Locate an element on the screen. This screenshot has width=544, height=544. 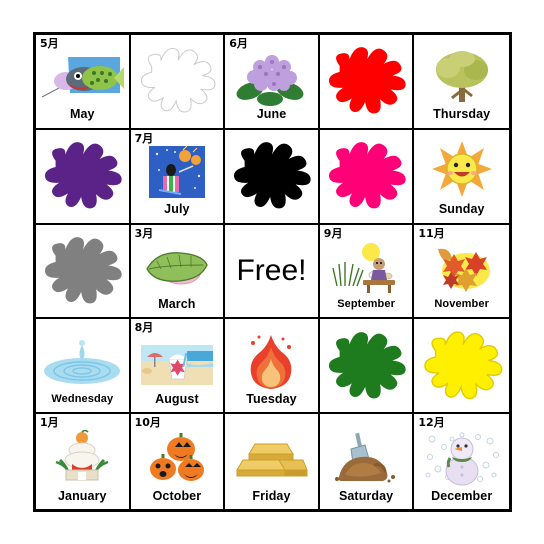
bingo-cell-saturday: Saturday is located at coordinates (367, 461).